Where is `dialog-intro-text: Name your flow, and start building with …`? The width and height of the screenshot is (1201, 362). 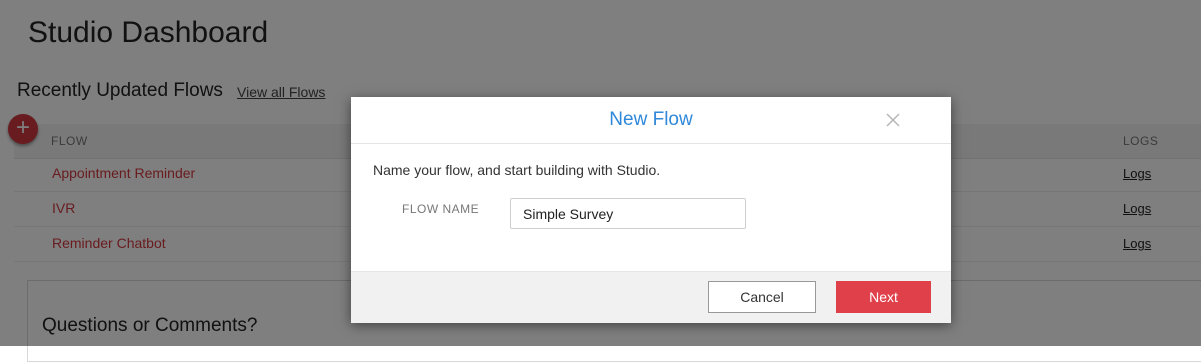
dialog-intro-text: Name your flow, and start building with … is located at coordinates (517, 170).